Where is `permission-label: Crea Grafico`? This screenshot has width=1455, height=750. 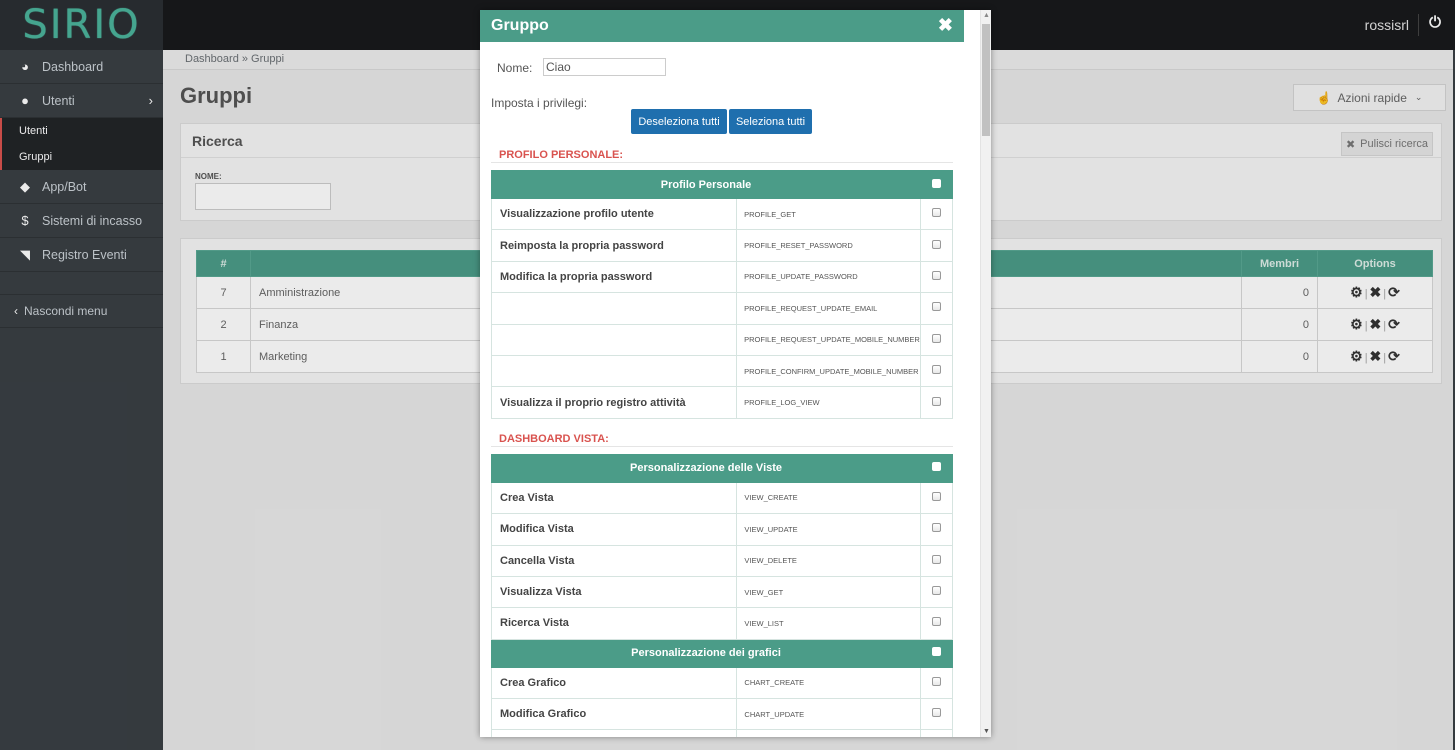
permission-label: Crea Grafico is located at coordinates (614, 683).